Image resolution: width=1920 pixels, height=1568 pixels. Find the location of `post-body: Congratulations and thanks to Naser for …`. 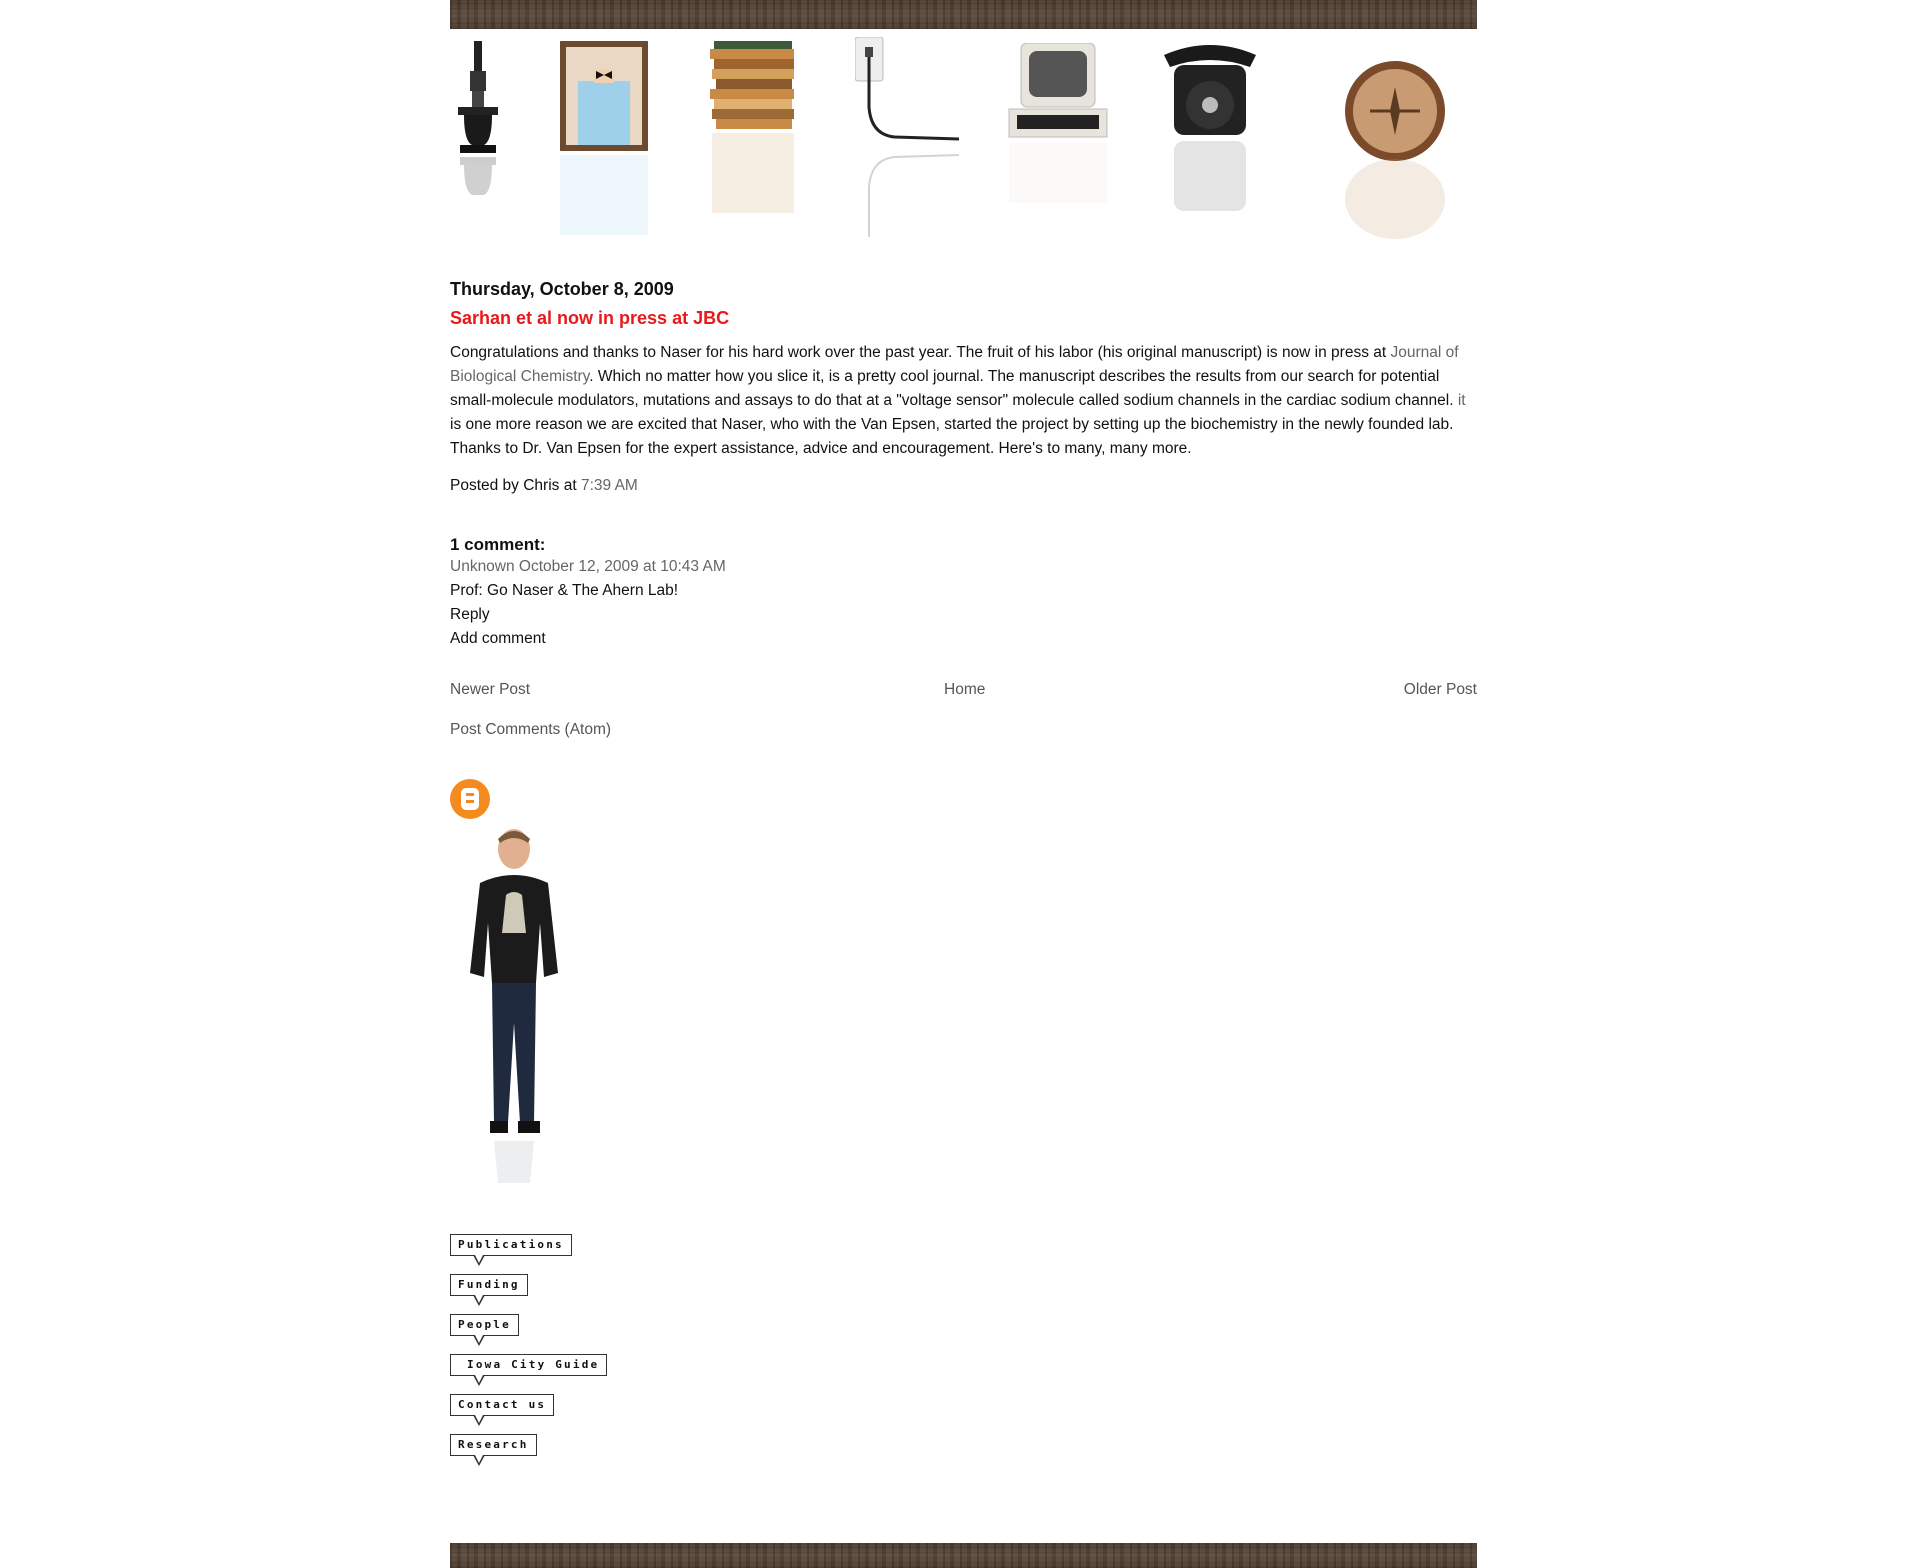

post-body: Congratulations and thanks to Naser for … is located at coordinates (963, 401).